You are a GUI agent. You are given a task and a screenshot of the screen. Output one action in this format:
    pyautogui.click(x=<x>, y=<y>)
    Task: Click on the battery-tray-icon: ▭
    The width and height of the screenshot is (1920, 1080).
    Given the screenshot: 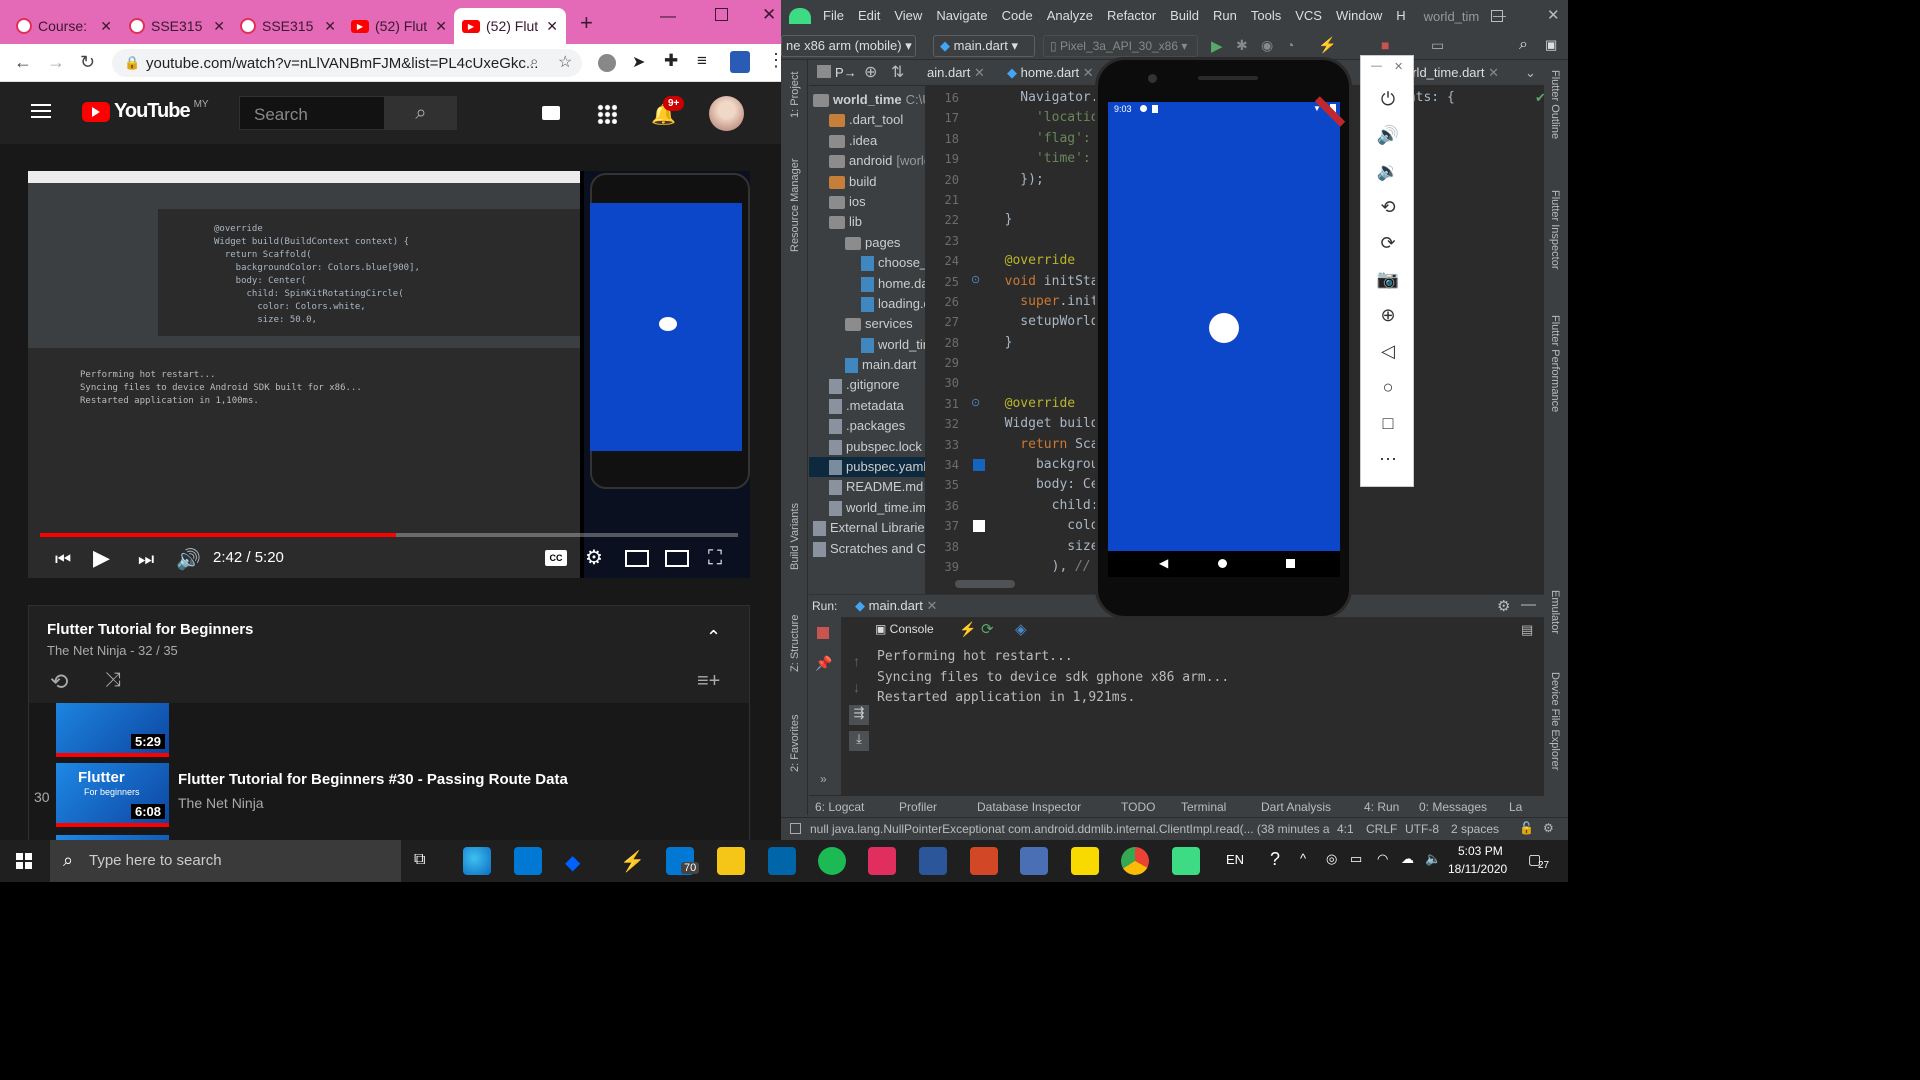 What is the action you would take?
    pyautogui.click(x=1356, y=859)
    